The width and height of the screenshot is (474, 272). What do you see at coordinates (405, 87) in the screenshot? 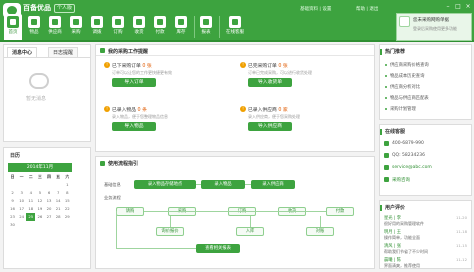
I see `hot-link: 供应商分析对比` at bounding box center [405, 87].